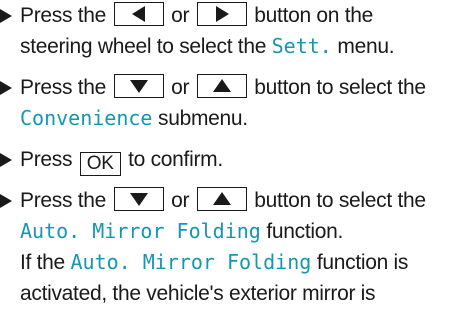  I want to click on step-2-line-2: Convenience submenu., so click(242, 118).